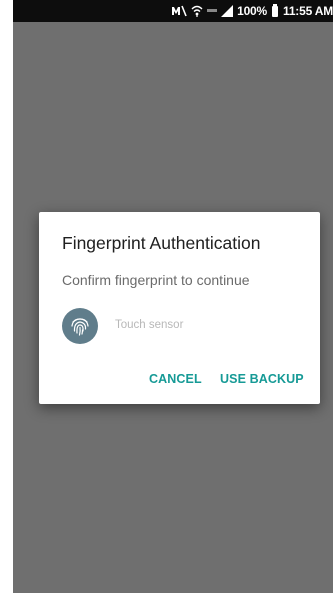 The image size is (333, 593). I want to click on battery-icon, so click(275, 10).